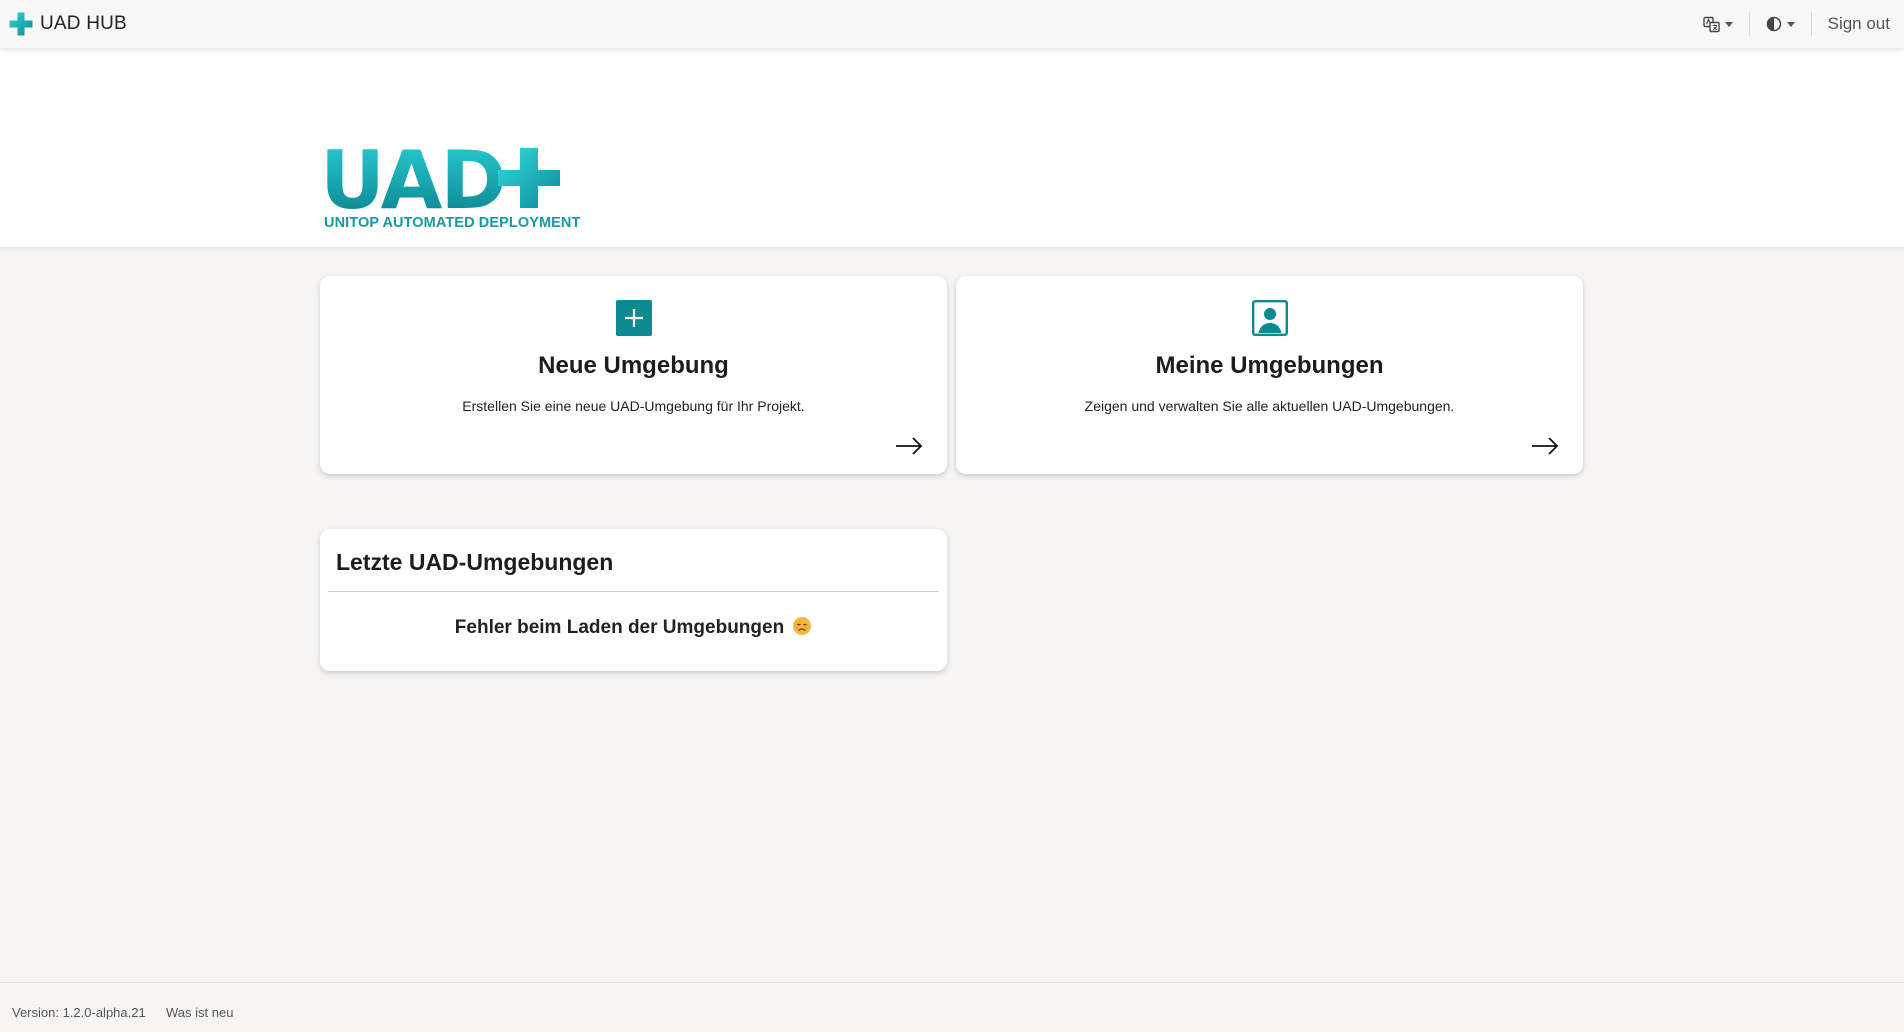 This screenshot has height=1032, width=1904. I want to click on translate-icon, so click(1711, 24).